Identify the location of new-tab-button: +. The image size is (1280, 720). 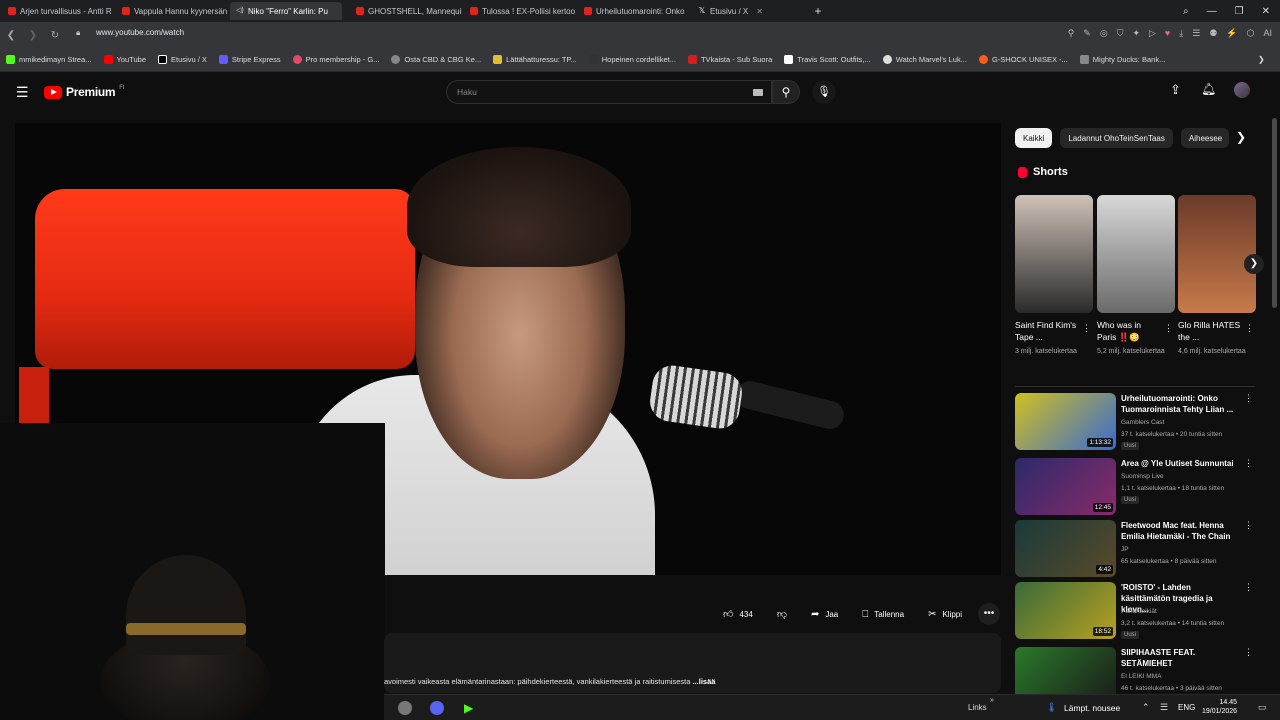
(818, 11).